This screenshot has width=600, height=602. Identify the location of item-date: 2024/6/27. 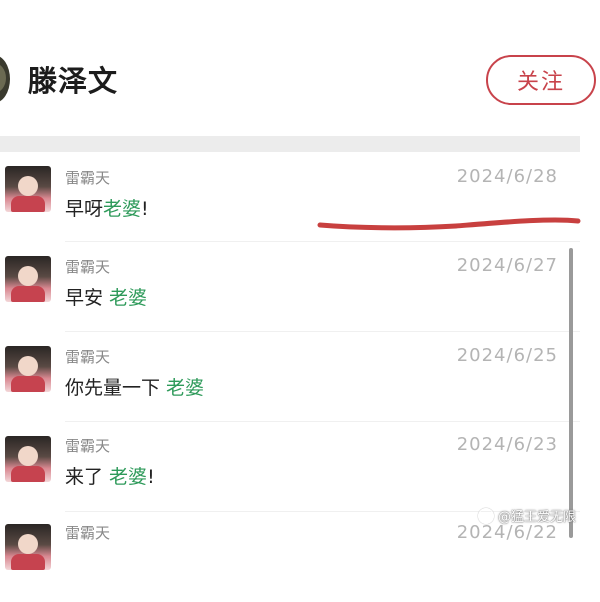
(507, 265).